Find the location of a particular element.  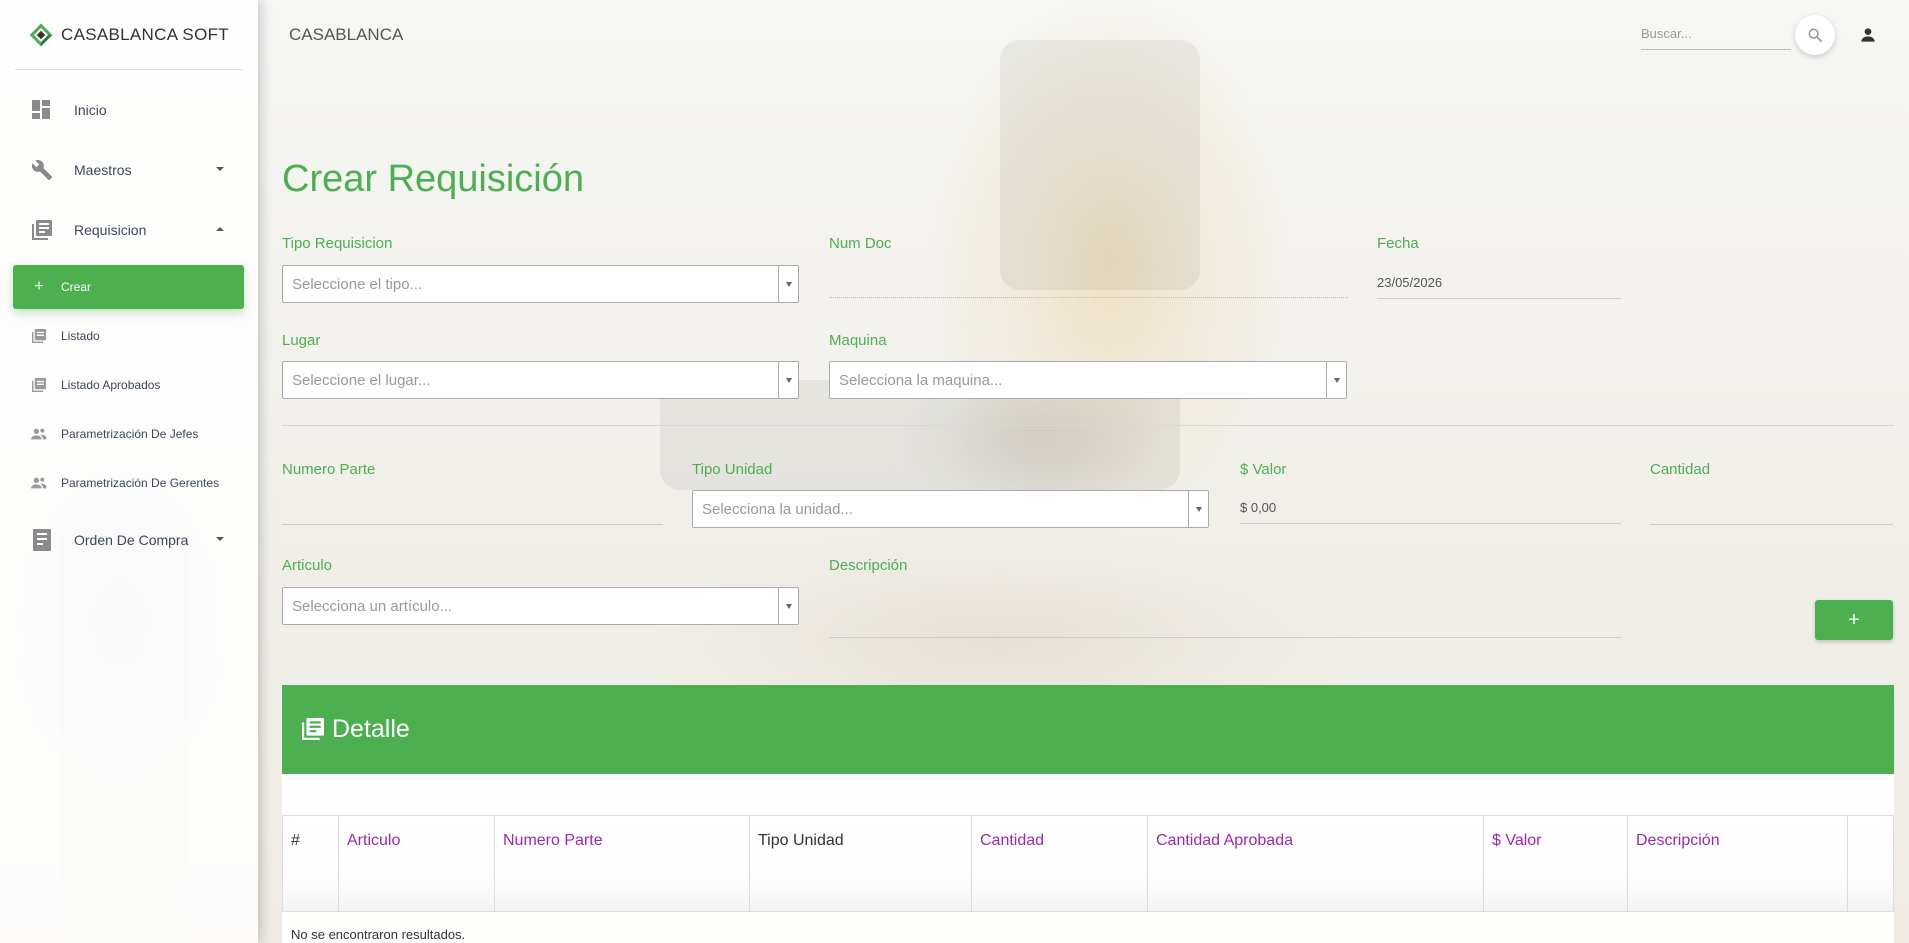

valor-input is located at coordinates (1430, 508).